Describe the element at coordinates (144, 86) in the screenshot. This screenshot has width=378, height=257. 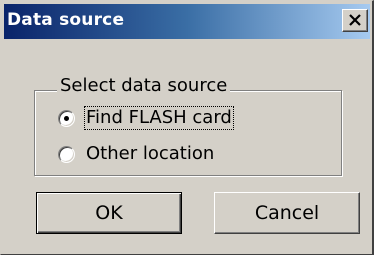
I see `group-label: Select data source` at that location.